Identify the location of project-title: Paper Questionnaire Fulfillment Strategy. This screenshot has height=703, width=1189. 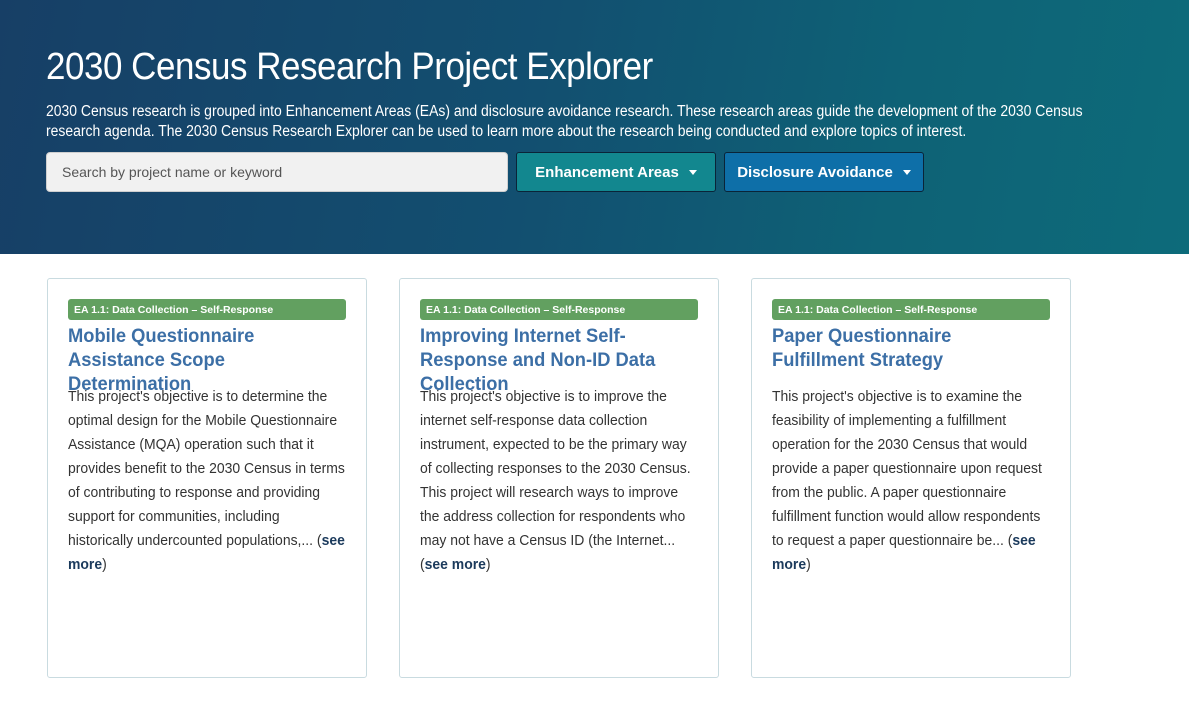
(908, 348).